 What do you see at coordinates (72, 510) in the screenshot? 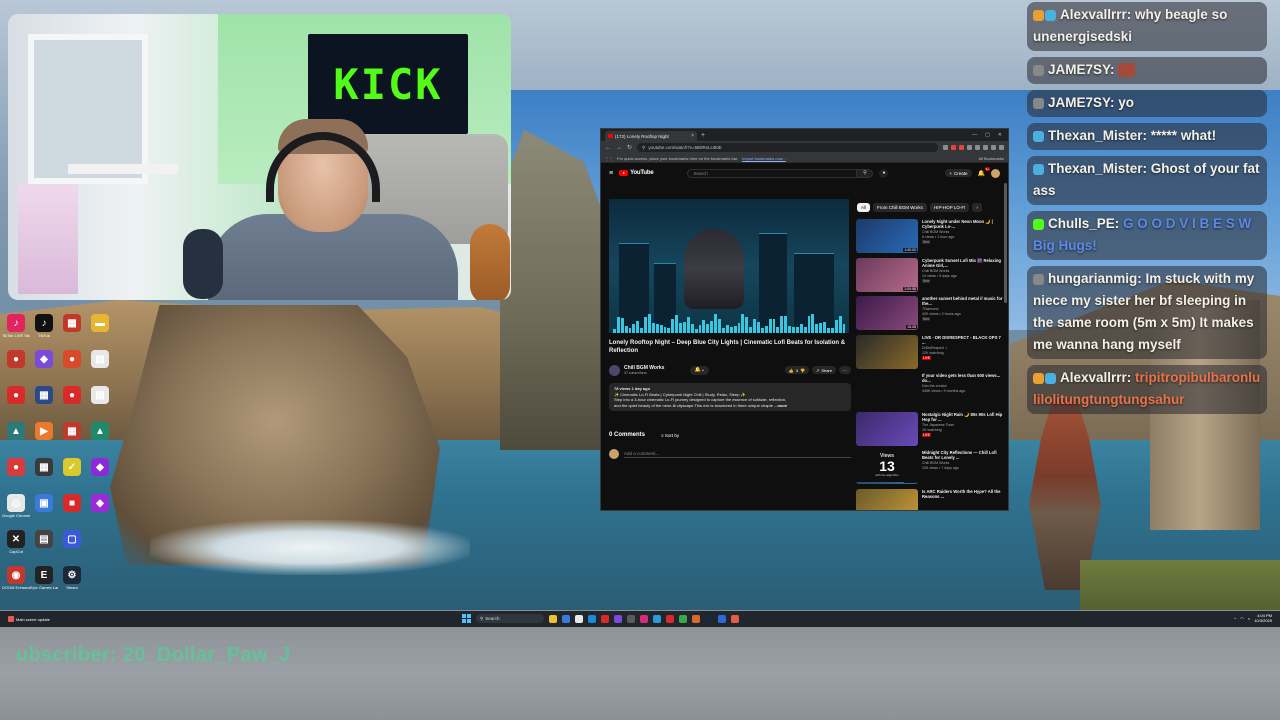
I see `desktop-icon: ■` at bounding box center [72, 510].